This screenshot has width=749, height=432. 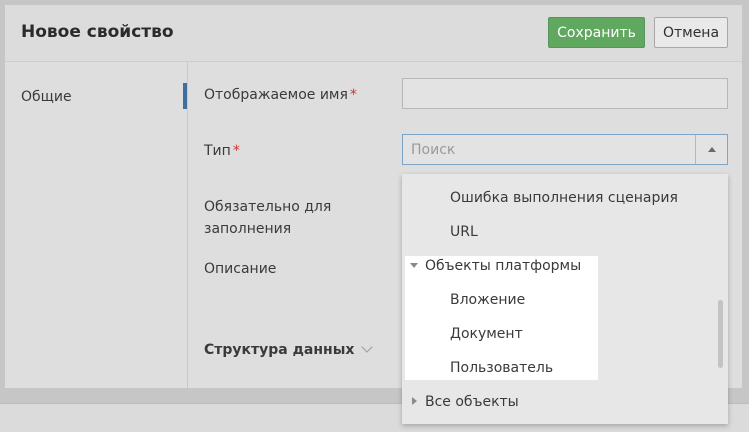 I want to click on dropdown-group-label: Объекты платформы, so click(x=503, y=266).